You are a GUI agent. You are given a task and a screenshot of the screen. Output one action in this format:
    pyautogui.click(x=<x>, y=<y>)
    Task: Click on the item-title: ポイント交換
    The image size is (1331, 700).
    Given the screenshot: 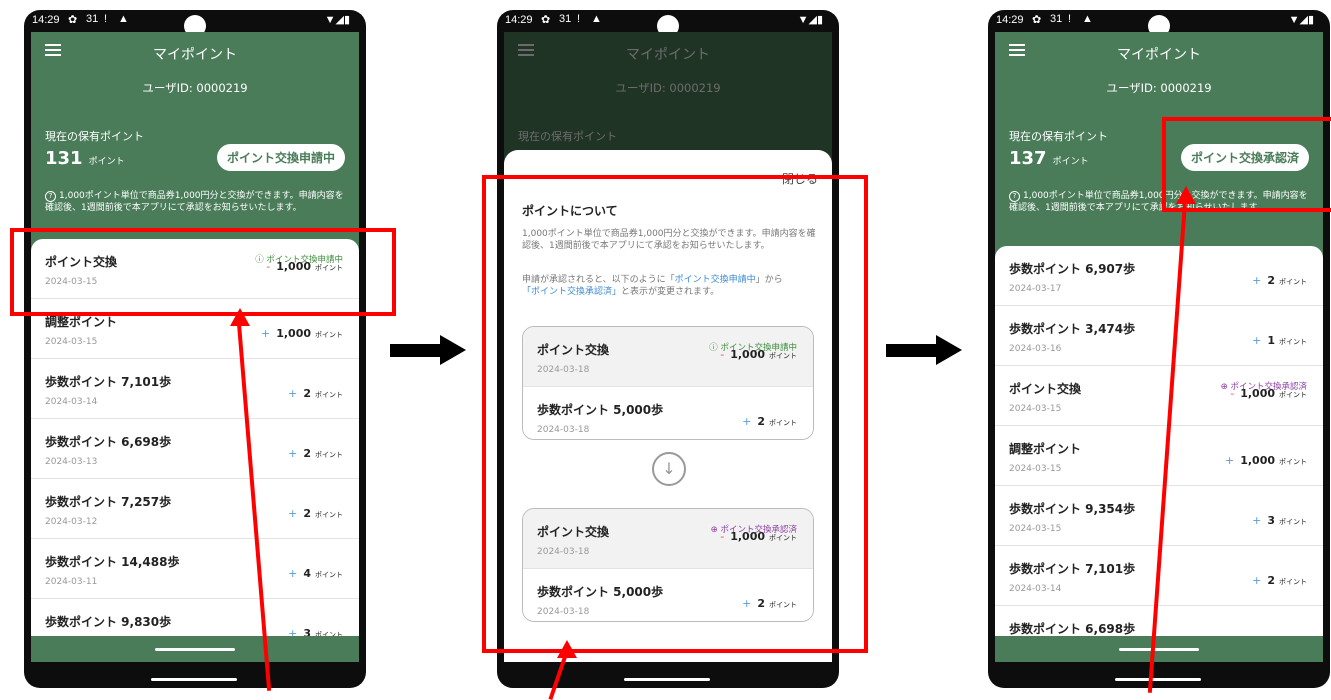 What is the action you would take?
    pyautogui.click(x=1045, y=389)
    